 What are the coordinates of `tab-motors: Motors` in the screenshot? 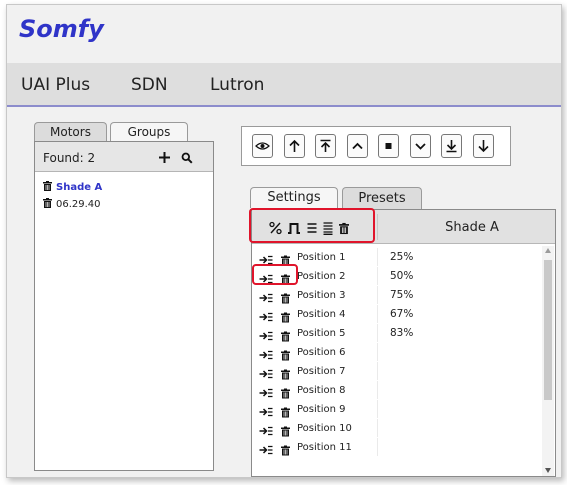 It's located at (70, 131).